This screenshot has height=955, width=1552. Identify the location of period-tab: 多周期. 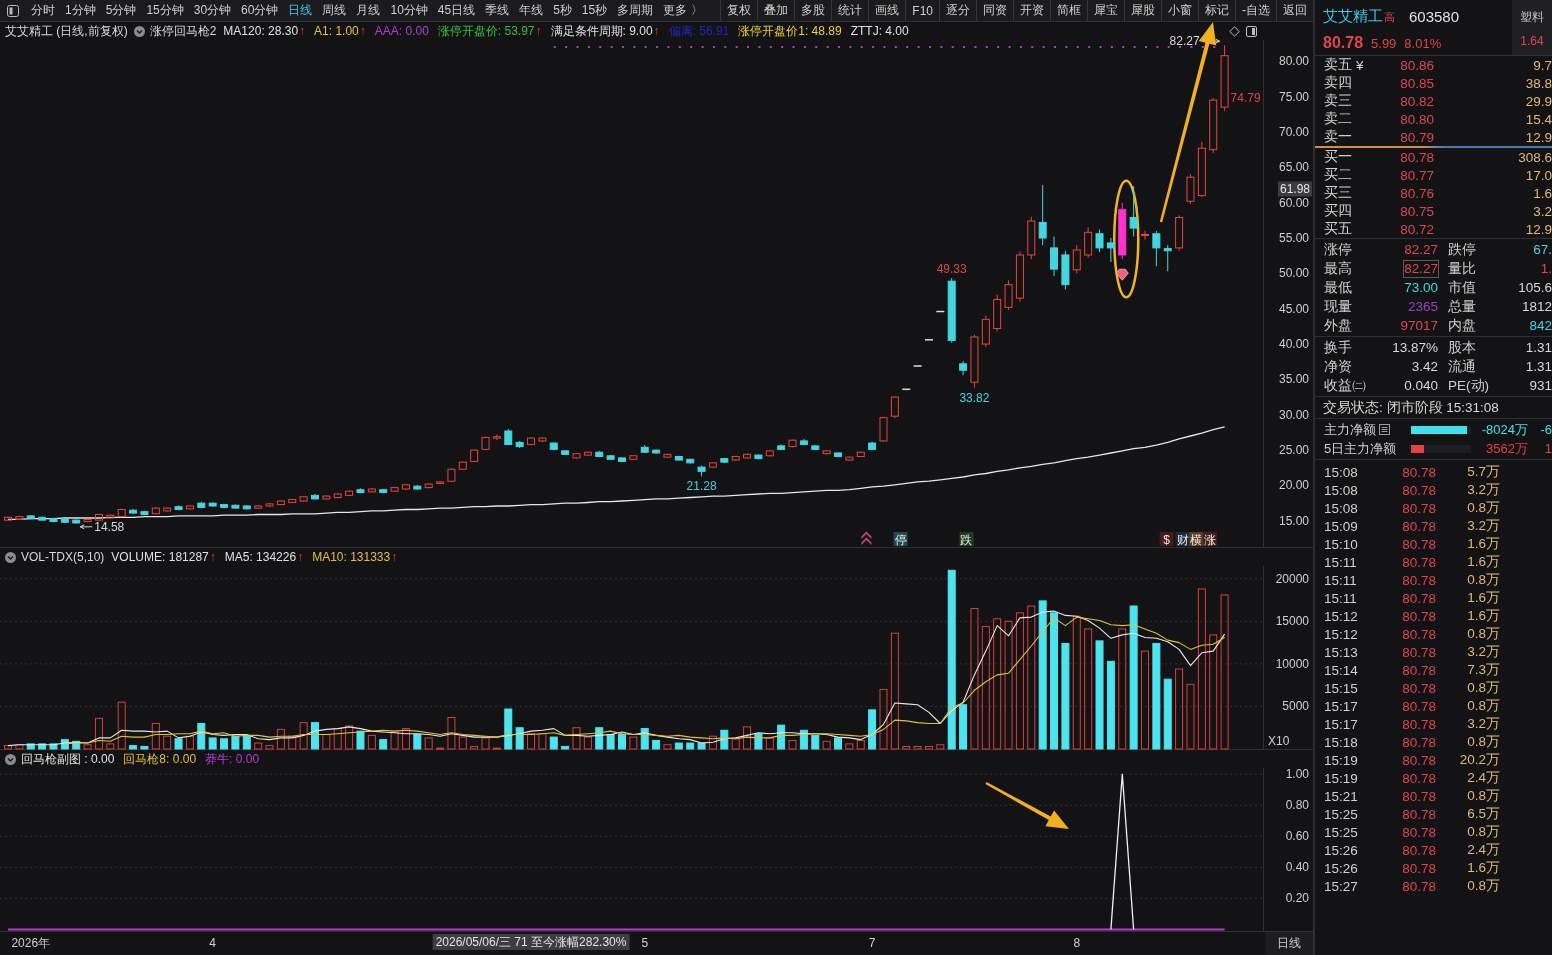
(635, 10).